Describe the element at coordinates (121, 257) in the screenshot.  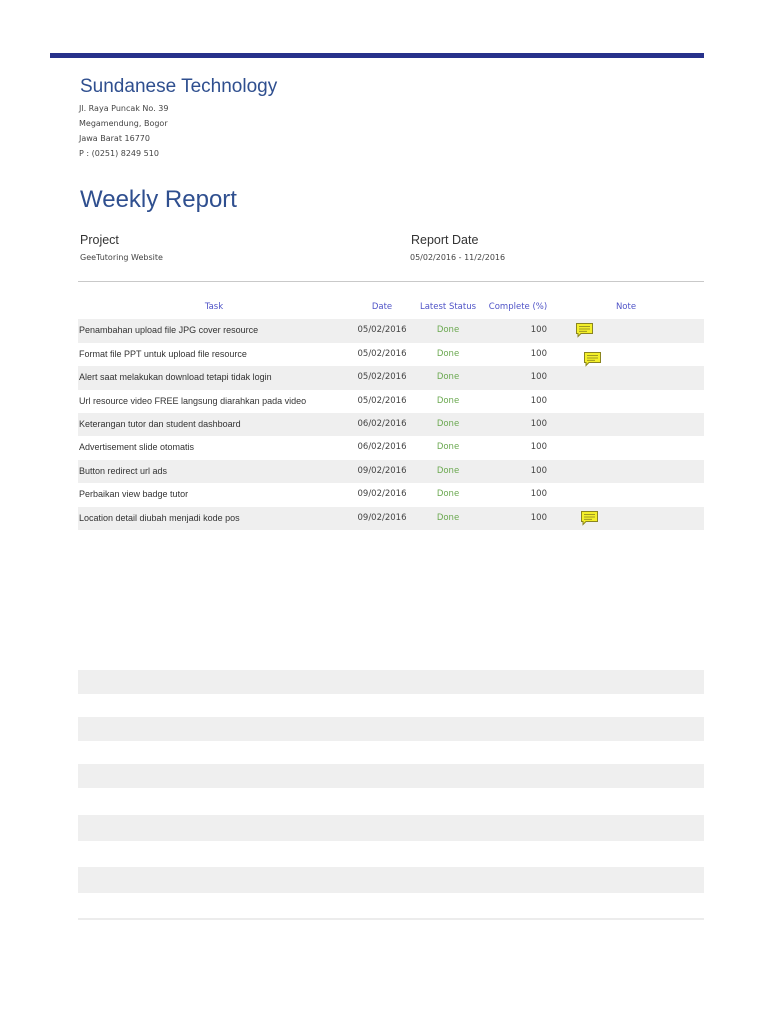
I see `project-value: GeeTutoring Website` at that location.